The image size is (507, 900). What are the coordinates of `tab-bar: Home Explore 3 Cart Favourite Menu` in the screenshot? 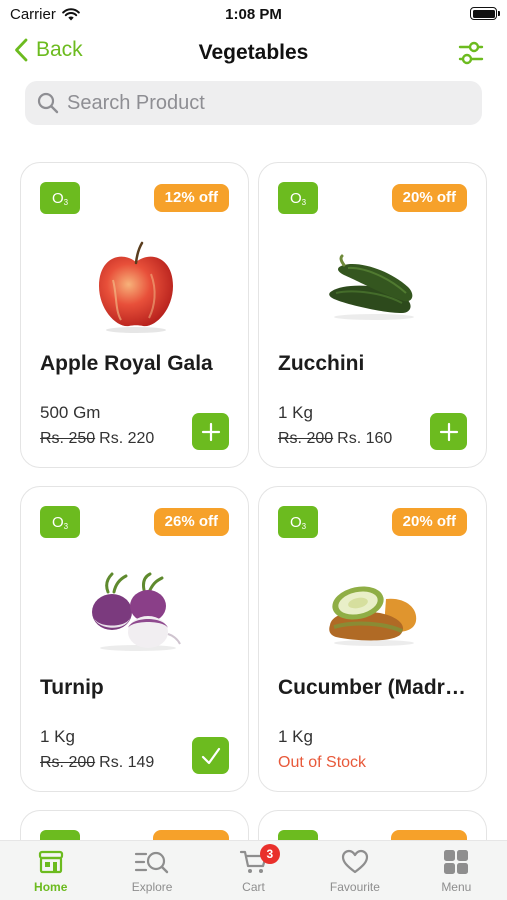 It's located at (253, 870).